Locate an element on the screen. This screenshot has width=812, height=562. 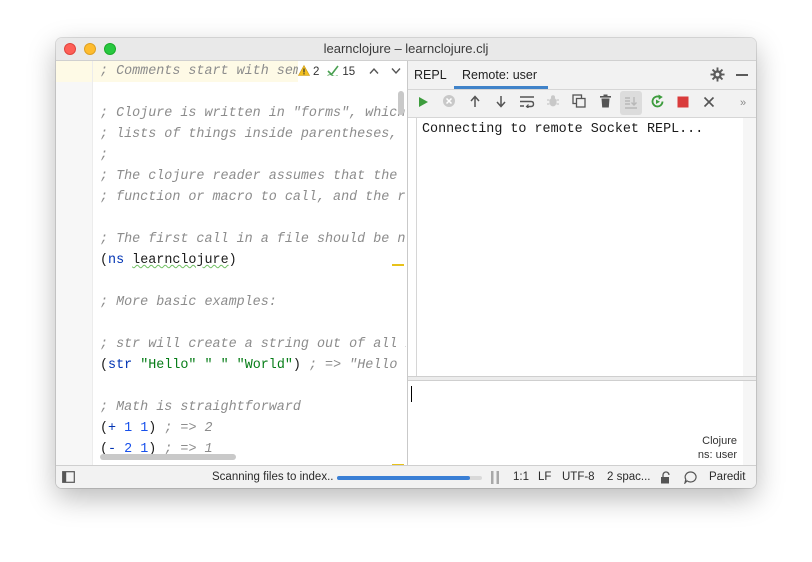
indexing-progress-fill is located at coordinates (404, 478).